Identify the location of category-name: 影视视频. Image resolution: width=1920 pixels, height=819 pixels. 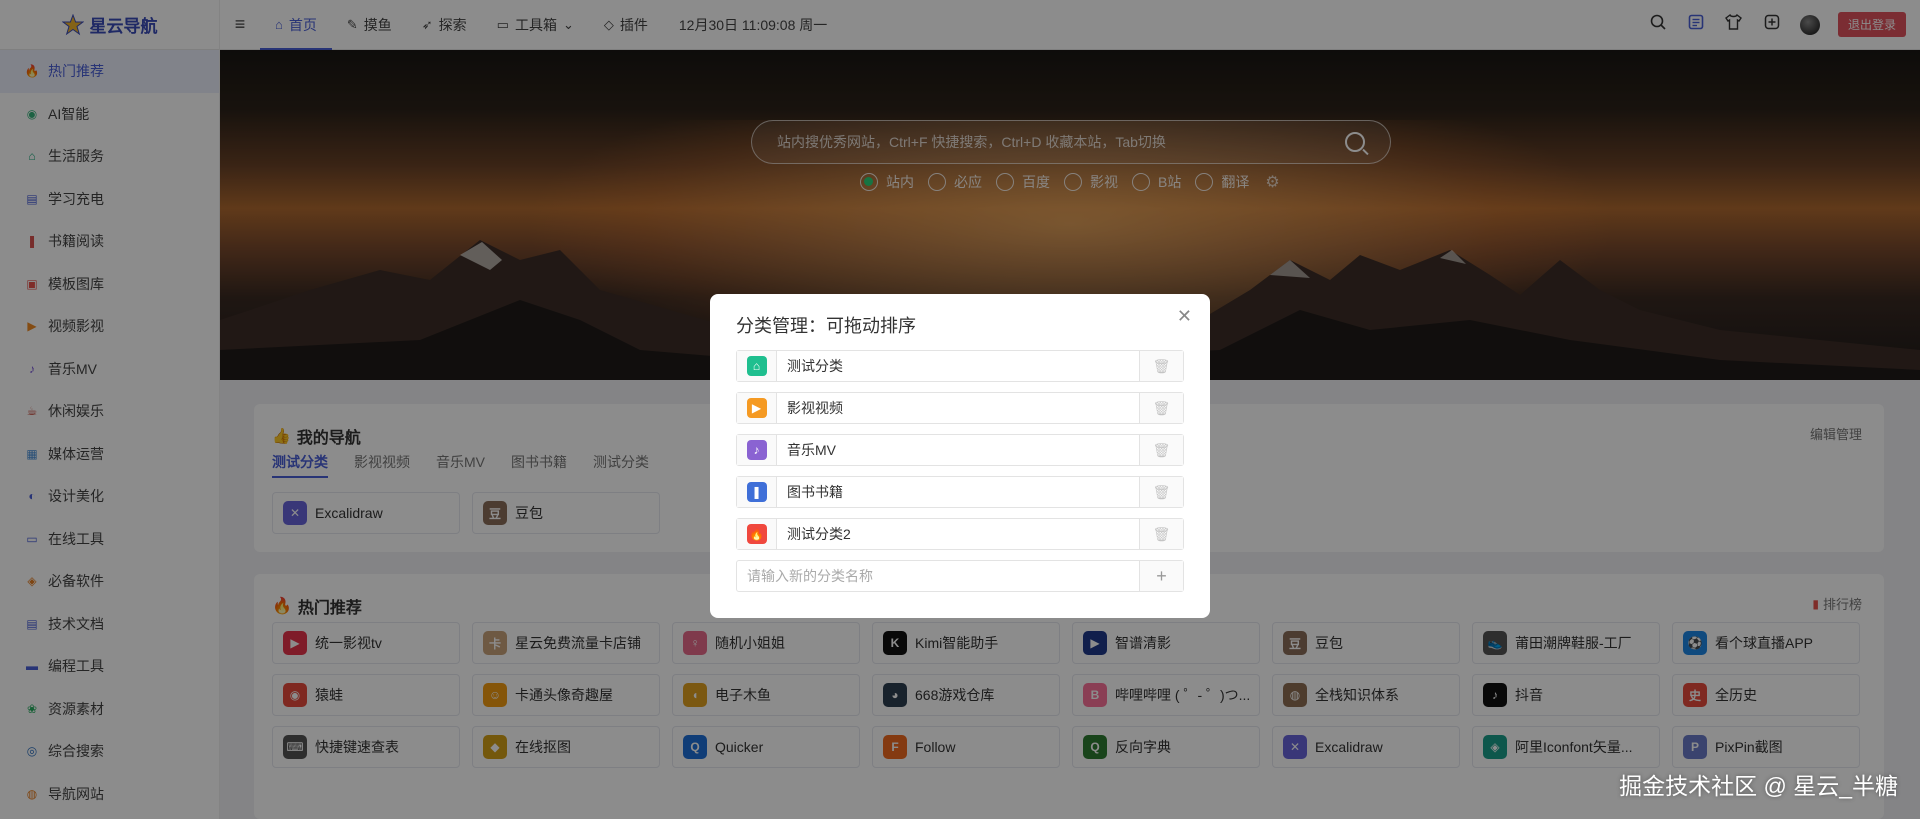
(958, 408).